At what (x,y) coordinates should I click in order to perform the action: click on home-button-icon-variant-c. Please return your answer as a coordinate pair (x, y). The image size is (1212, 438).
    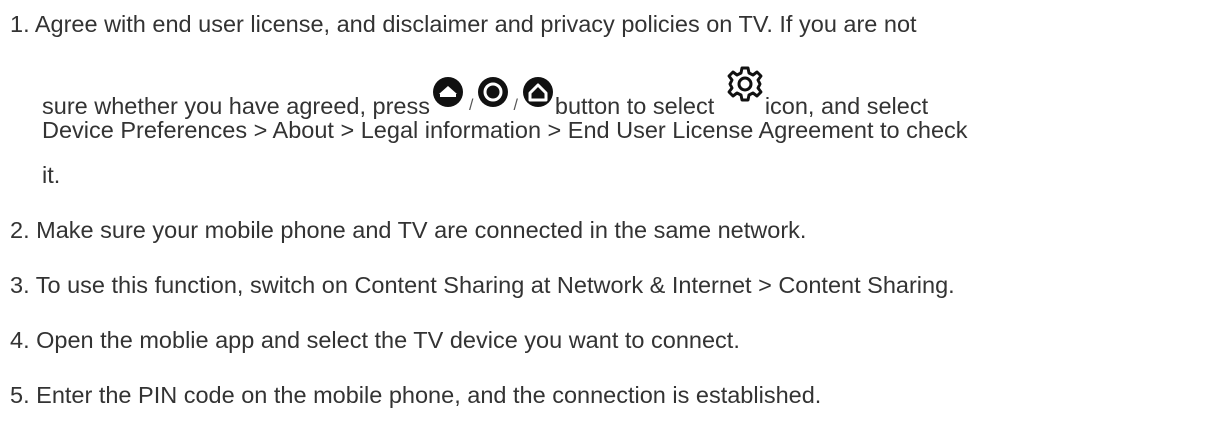
    Looking at the image, I should click on (538, 92).